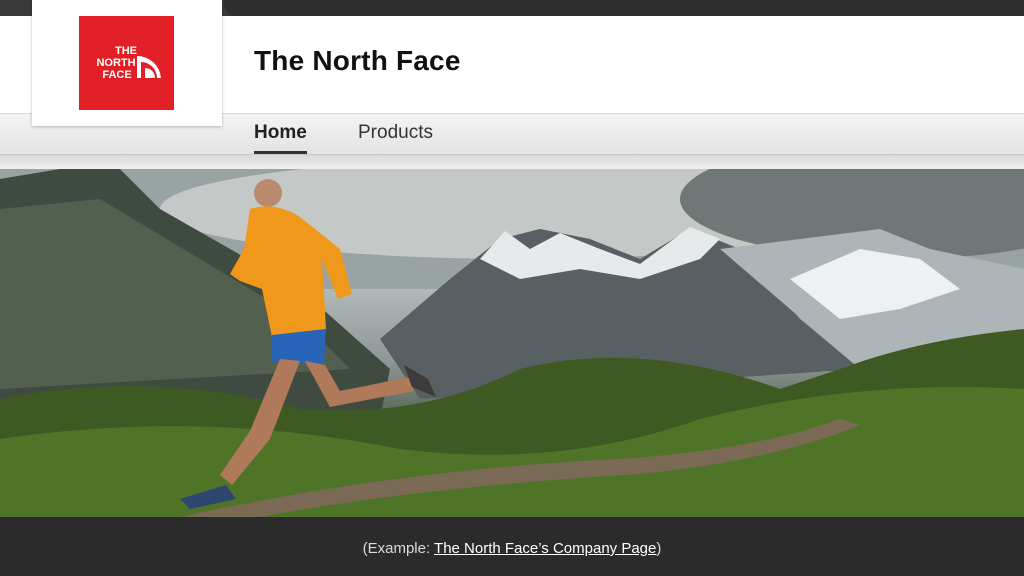 This screenshot has height=576, width=1024. Describe the element at coordinates (357, 60) in the screenshot. I see `company-name: The North Face` at that location.